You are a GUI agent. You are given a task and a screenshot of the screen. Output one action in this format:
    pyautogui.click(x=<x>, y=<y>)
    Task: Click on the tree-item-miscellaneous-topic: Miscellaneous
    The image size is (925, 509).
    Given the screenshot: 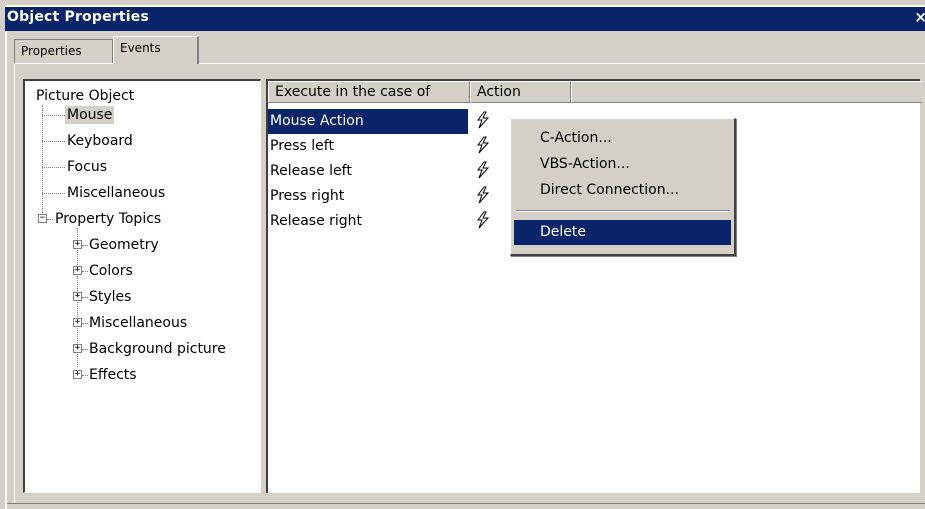 What is the action you would take?
    pyautogui.click(x=138, y=323)
    